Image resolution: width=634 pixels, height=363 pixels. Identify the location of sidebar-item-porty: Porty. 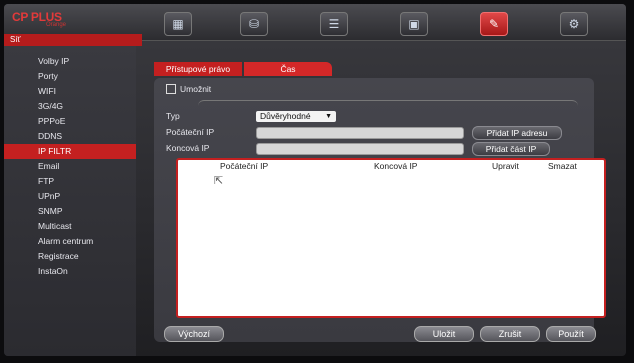
(70, 76).